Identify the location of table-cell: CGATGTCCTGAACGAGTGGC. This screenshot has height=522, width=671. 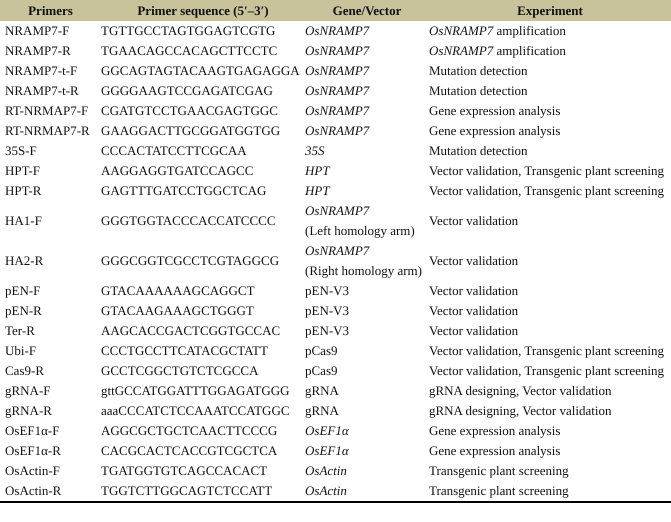
(189, 110).